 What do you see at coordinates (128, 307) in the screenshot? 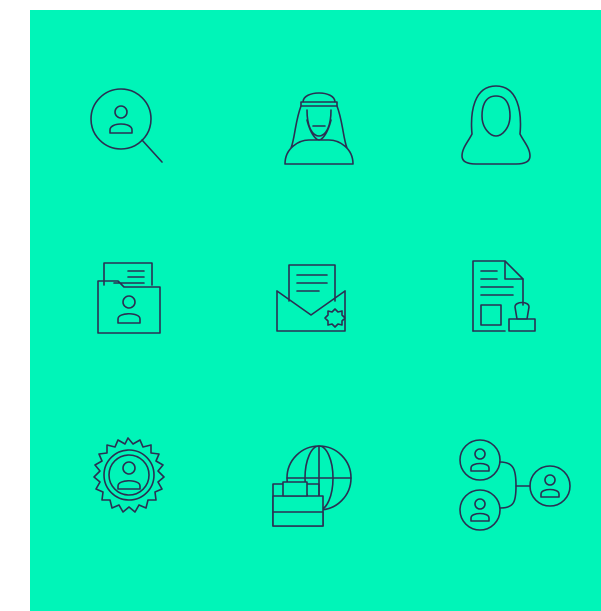
I see `user-folder-icon` at bounding box center [128, 307].